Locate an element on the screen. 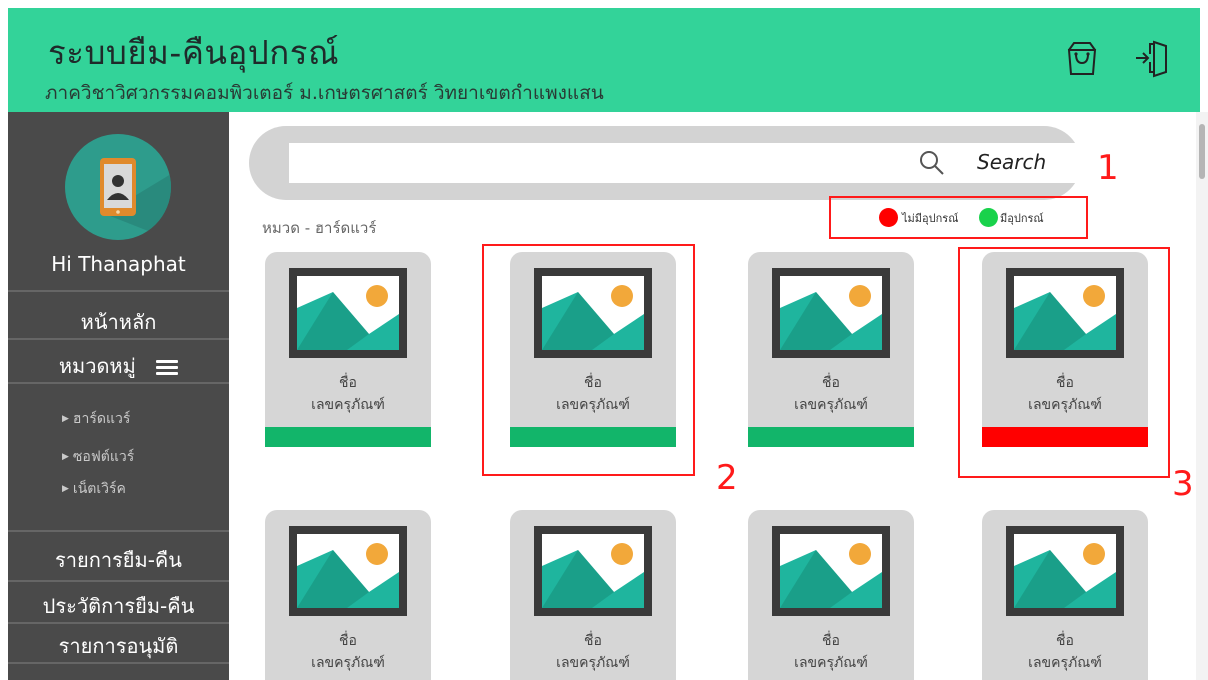 Image resolution: width=1208 pixels, height=680 pixels. nav-home: หน้าหลัก is located at coordinates (118, 322).